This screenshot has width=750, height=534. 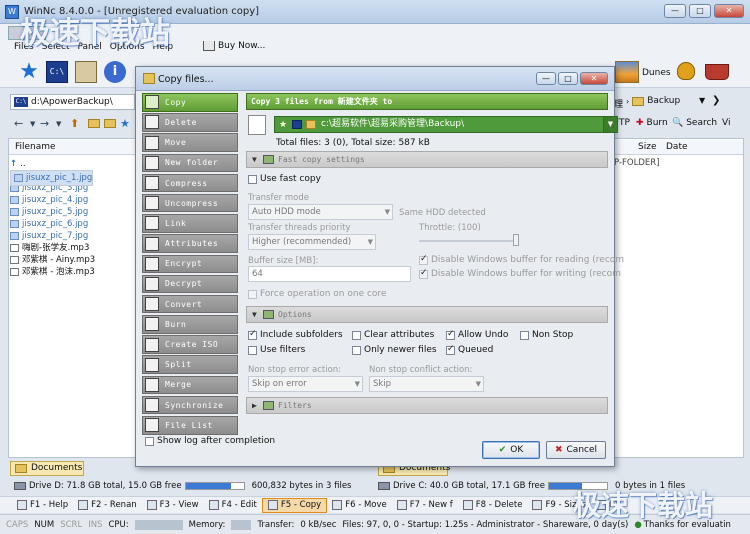 What do you see at coordinates (677, 147) in the screenshot?
I see `column-date: Date` at bounding box center [677, 147].